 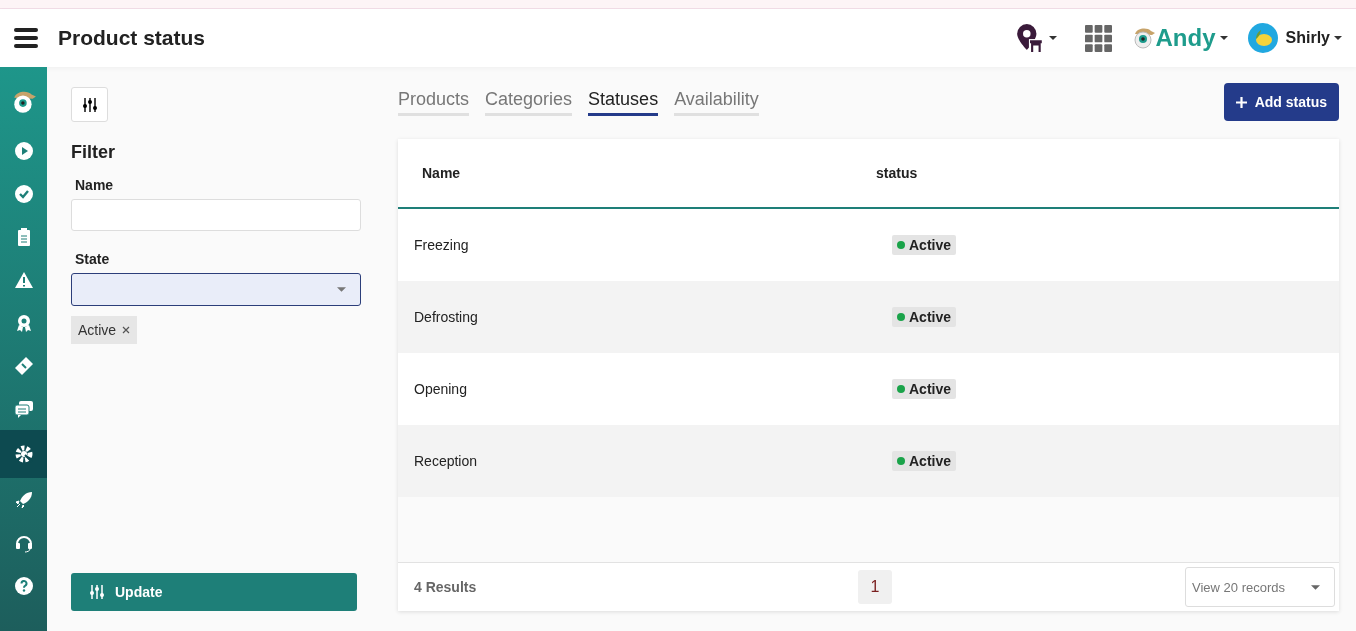 I want to click on page-button: 1, so click(x=875, y=587).